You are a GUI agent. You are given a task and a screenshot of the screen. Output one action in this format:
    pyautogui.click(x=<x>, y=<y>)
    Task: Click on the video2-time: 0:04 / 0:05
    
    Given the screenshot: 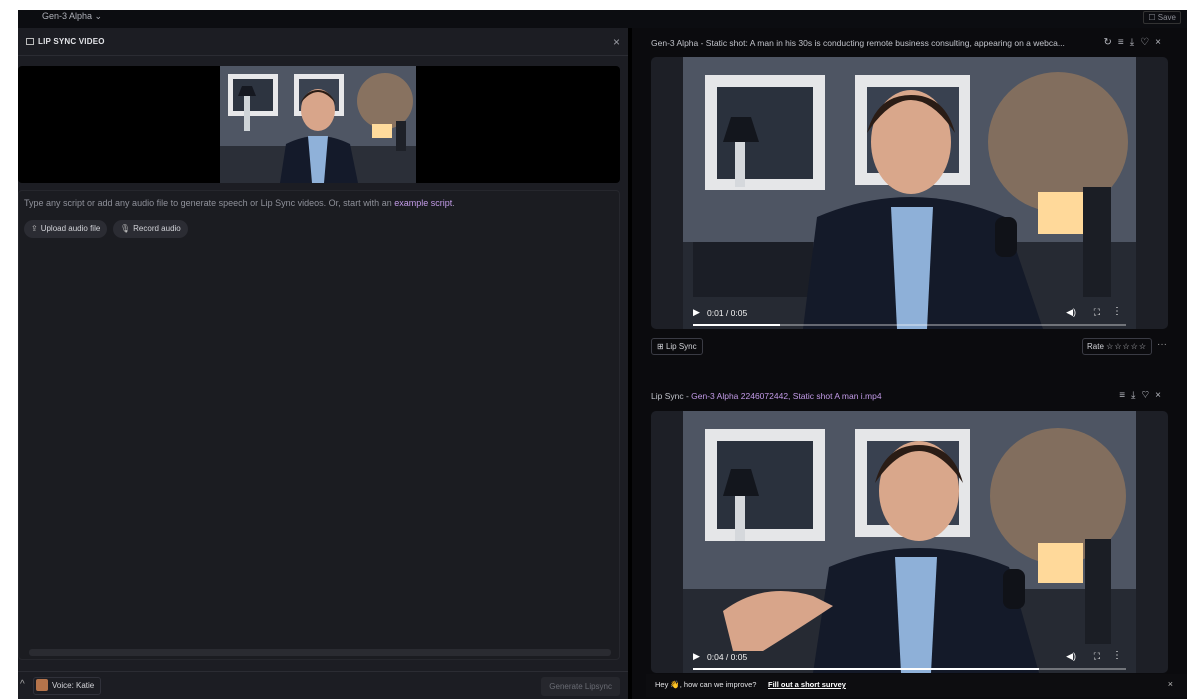 What is the action you would take?
    pyautogui.click(x=727, y=657)
    